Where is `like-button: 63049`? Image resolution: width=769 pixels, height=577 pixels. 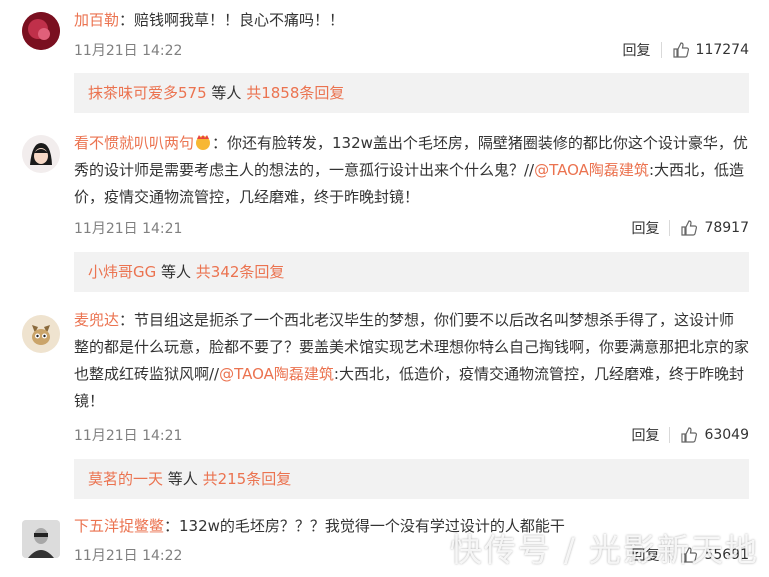
like-button: 63049 is located at coordinates (714, 435).